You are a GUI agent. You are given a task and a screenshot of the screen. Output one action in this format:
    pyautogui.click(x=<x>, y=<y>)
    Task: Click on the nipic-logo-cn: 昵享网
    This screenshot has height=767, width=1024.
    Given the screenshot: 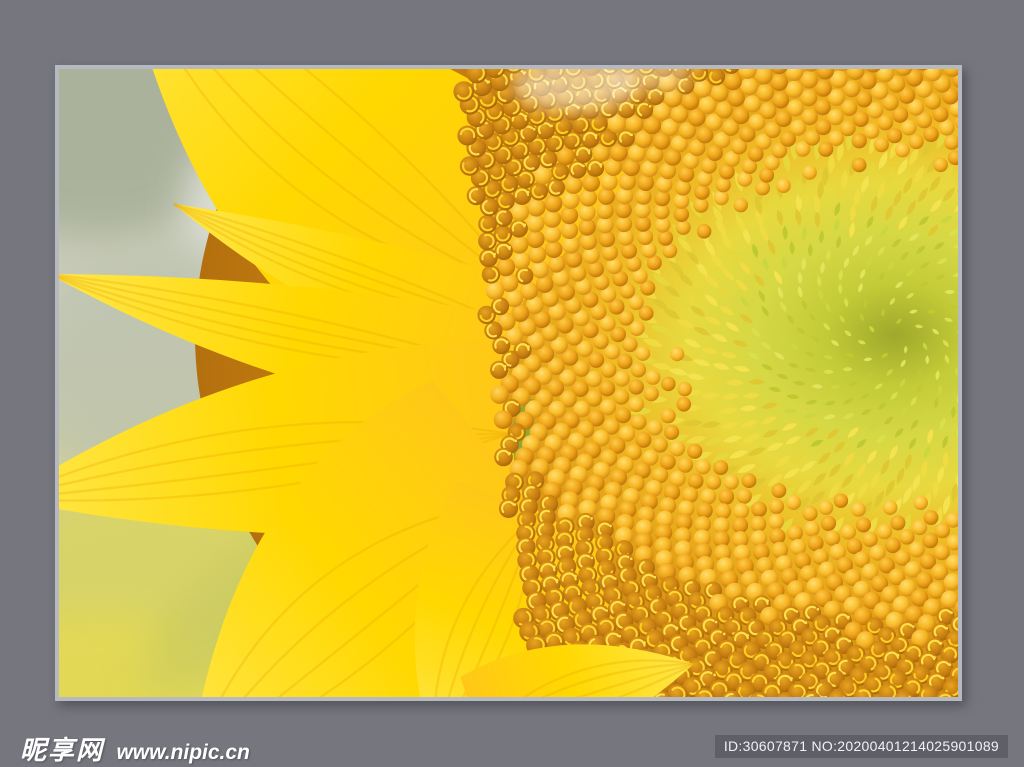 What is the action you would take?
    pyautogui.click(x=62, y=750)
    